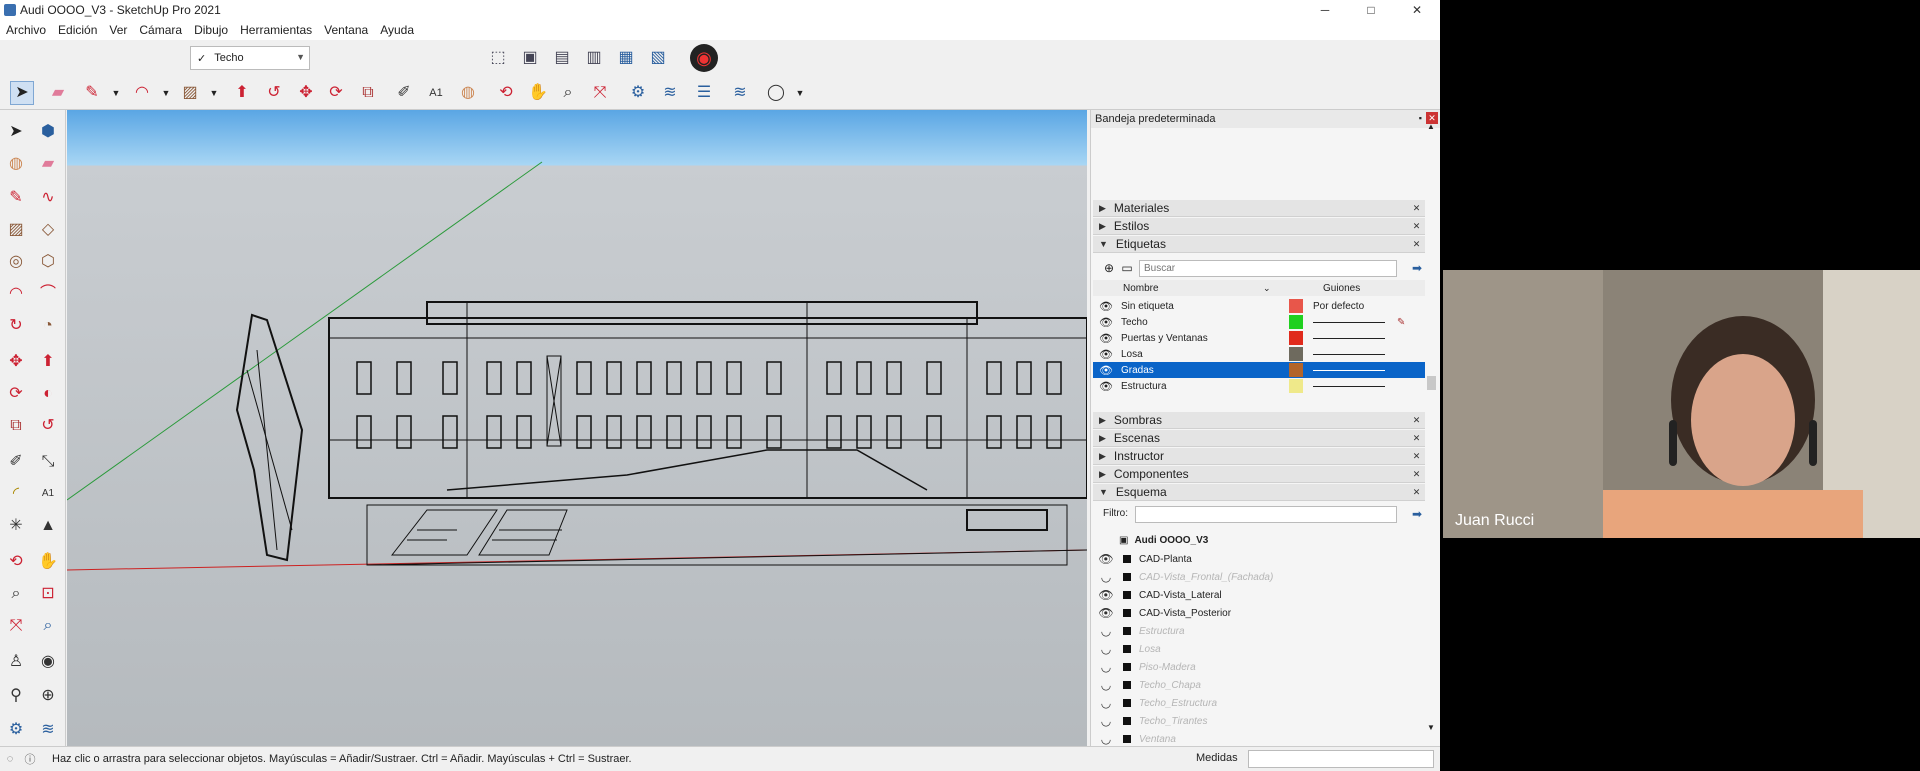  Describe the element at coordinates (1163, 540) in the screenshot. I see `outliner-model-root: ▣ Audi OOOO_V3` at that location.